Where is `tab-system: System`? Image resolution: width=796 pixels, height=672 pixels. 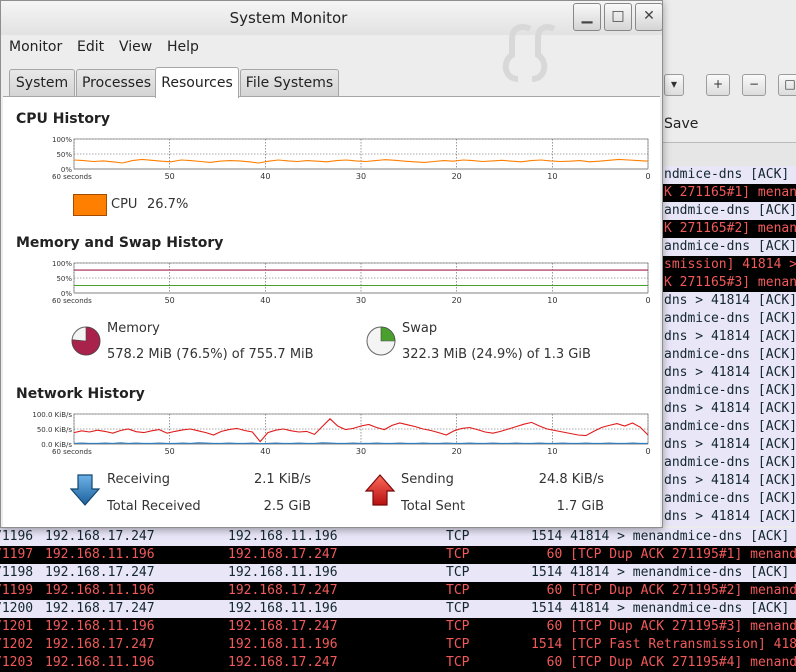
tab-system: System is located at coordinates (42, 82).